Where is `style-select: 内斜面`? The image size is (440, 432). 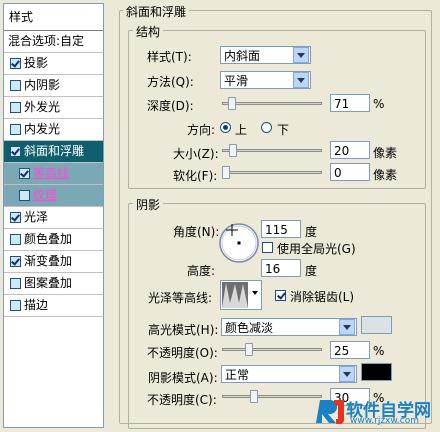 style-select: 内斜面 is located at coordinates (265, 55).